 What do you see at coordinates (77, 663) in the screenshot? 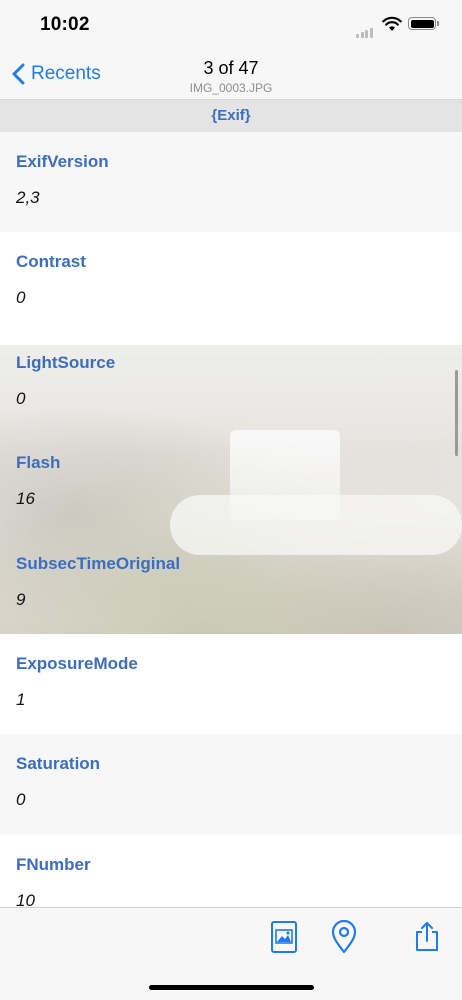
I see `row-key: ExposureMode` at bounding box center [77, 663].